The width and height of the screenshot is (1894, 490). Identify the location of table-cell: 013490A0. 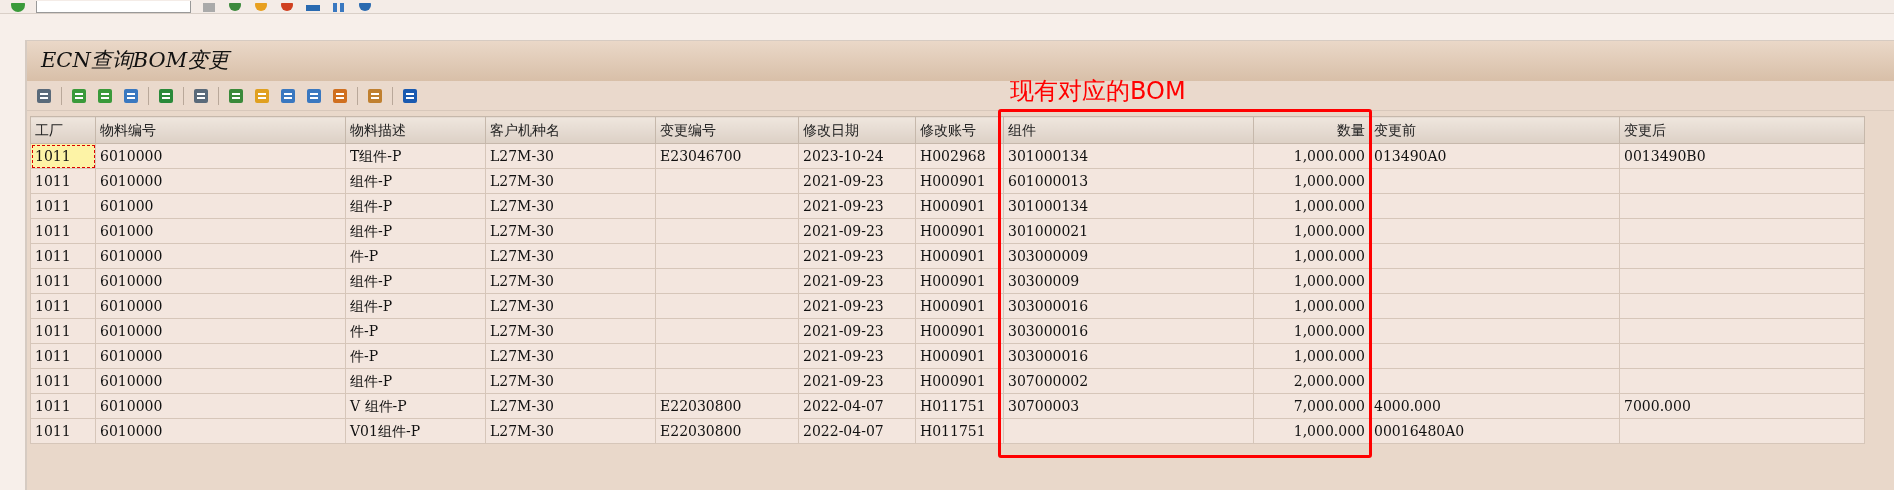
(1494, 156).